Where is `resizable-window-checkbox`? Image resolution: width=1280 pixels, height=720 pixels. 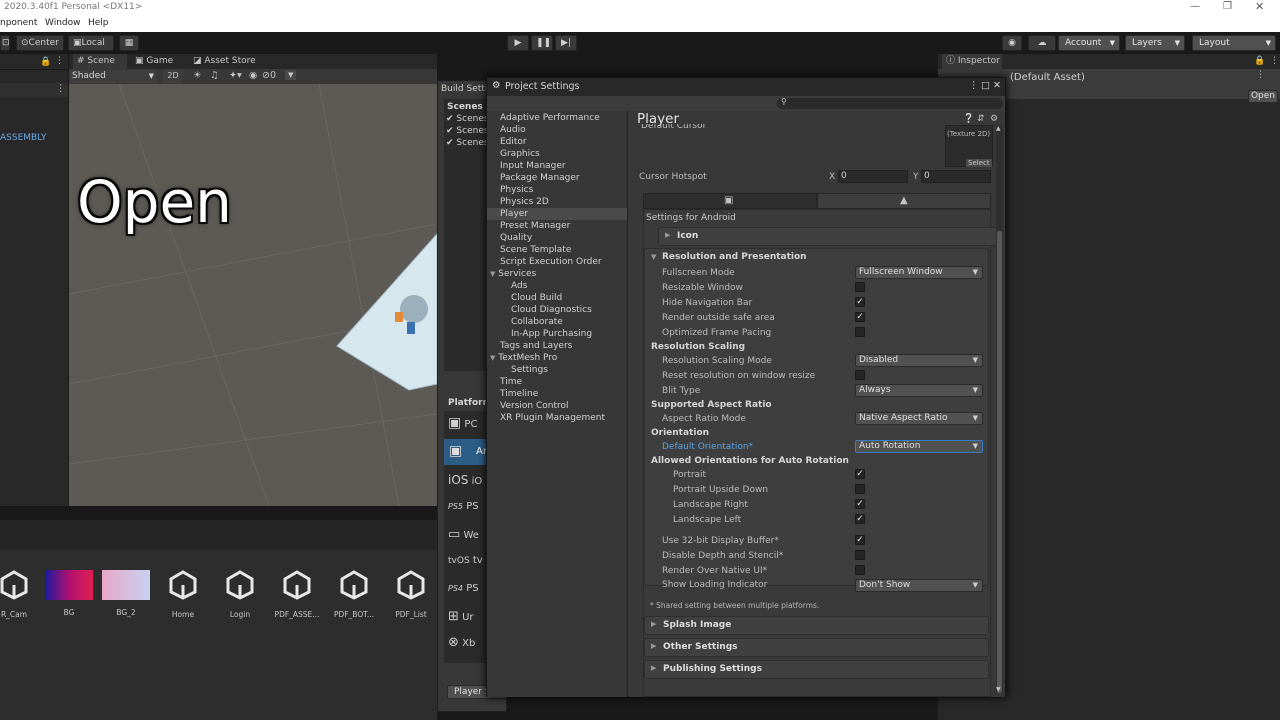
resizable-window-checkbox is located at coordinates (860, 287).